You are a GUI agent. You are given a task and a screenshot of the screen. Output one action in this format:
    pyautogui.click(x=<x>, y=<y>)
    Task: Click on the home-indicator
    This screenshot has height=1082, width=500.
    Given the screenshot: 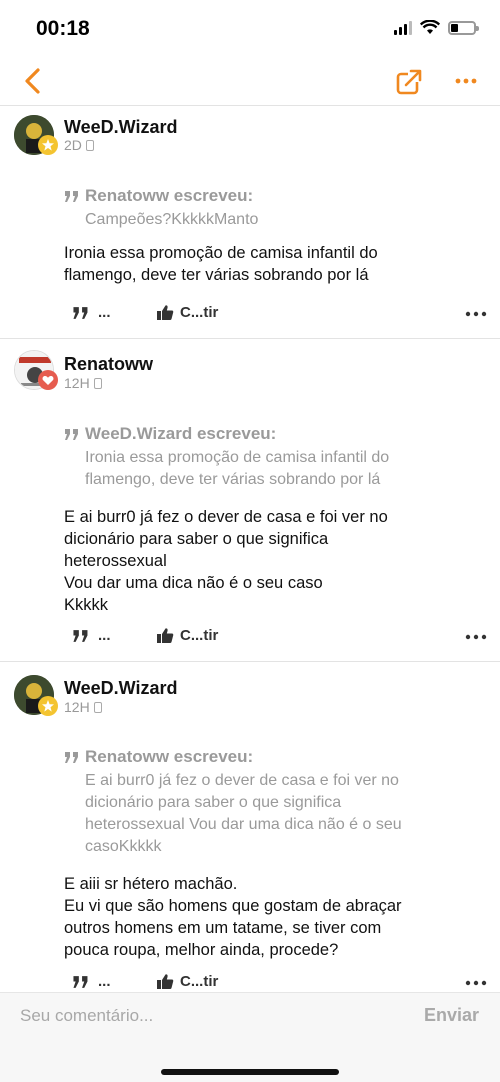 What is the action you would take?
    pyautogui.click(x=250, y=1072)
    